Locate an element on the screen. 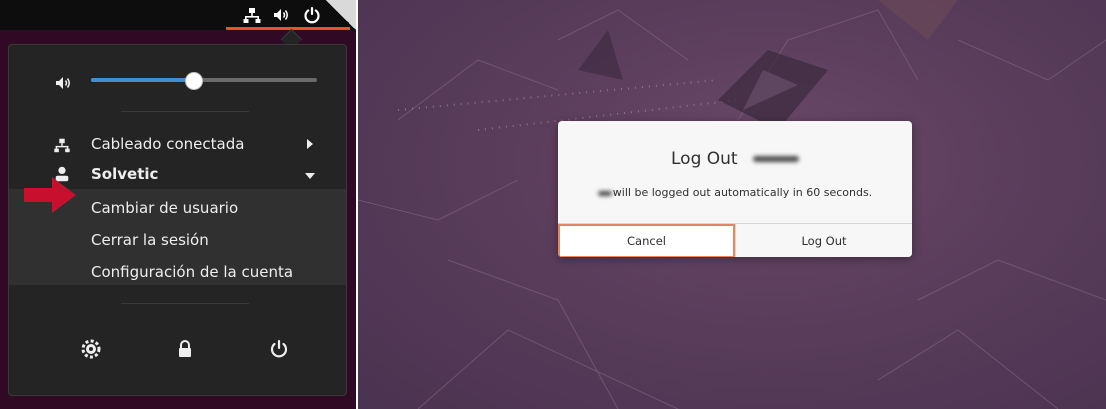  lock-icon is located at coordinates (185, 349).